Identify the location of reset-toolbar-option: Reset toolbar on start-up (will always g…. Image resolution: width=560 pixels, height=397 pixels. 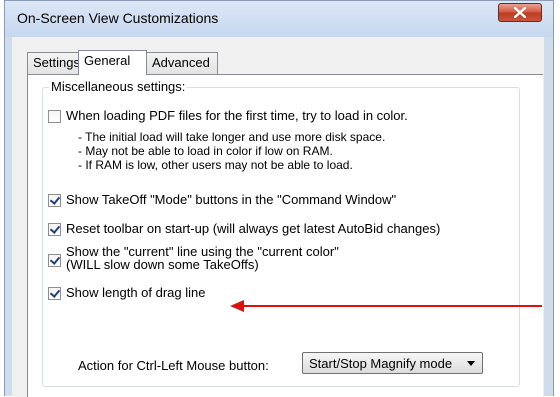
(244, 228).